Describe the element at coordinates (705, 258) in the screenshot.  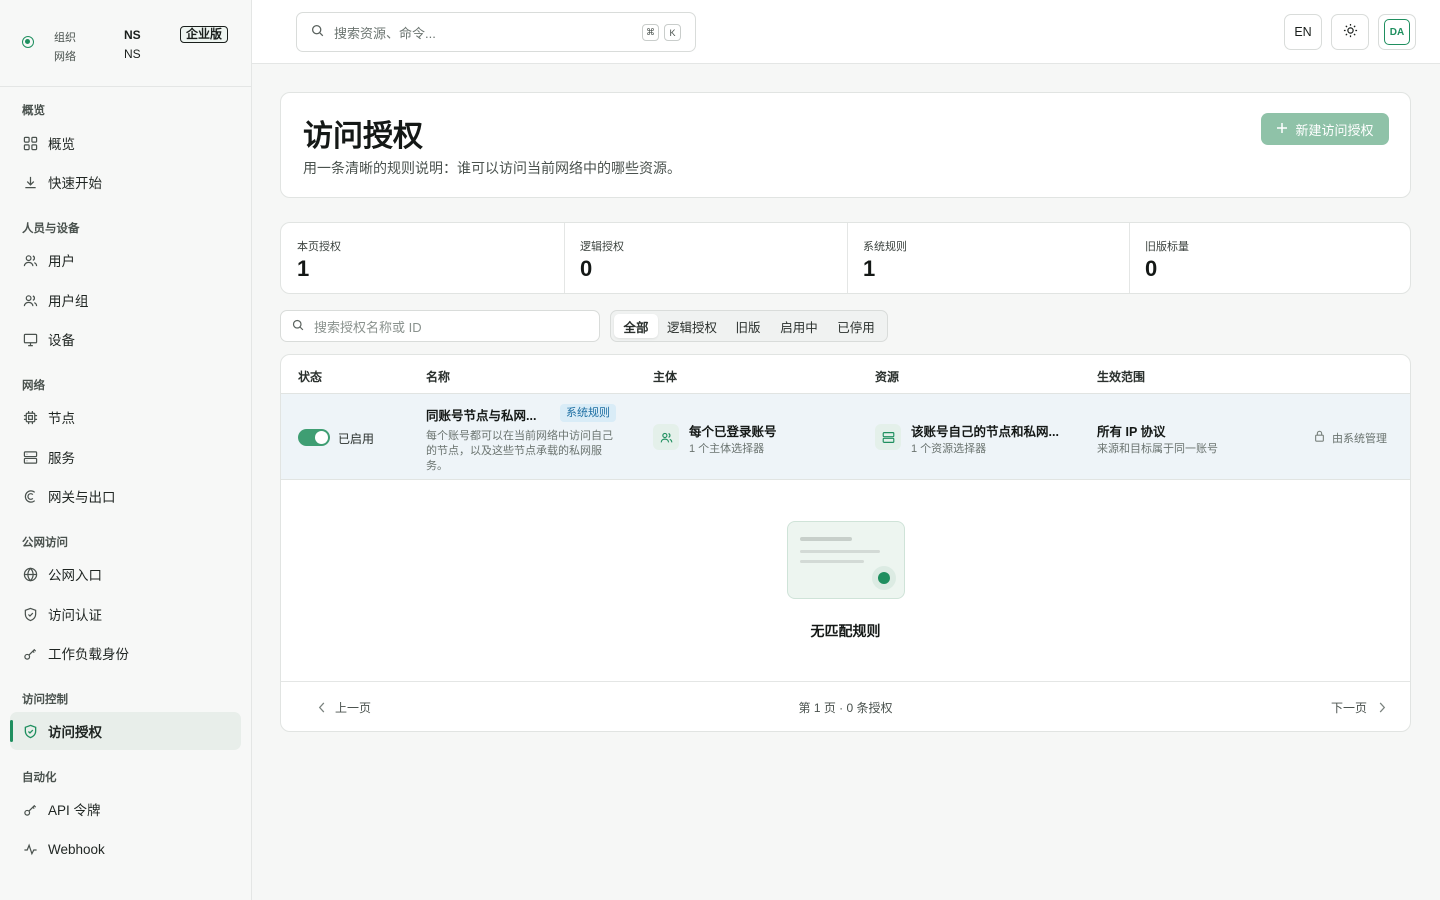
I see `stat-logical-grants: 逻辑授权 0` at that location.